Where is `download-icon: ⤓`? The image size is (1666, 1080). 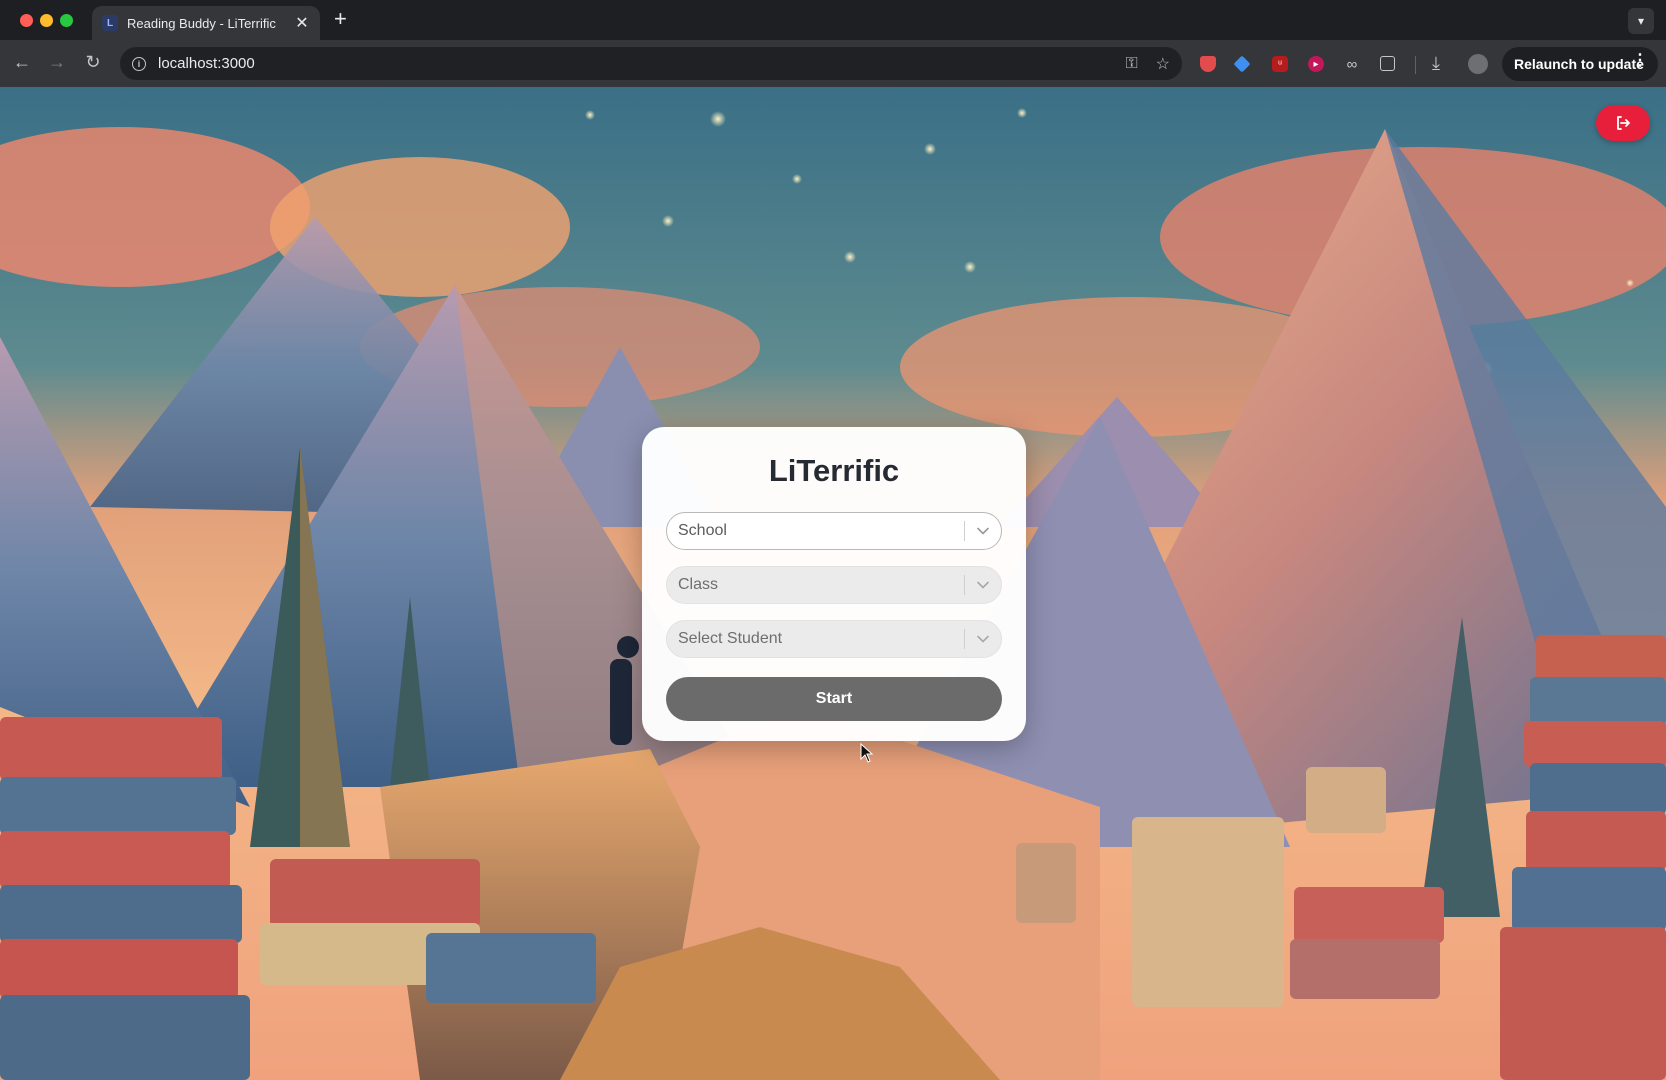
download-icon: ⤓ is located at coordinates (1436, 63).